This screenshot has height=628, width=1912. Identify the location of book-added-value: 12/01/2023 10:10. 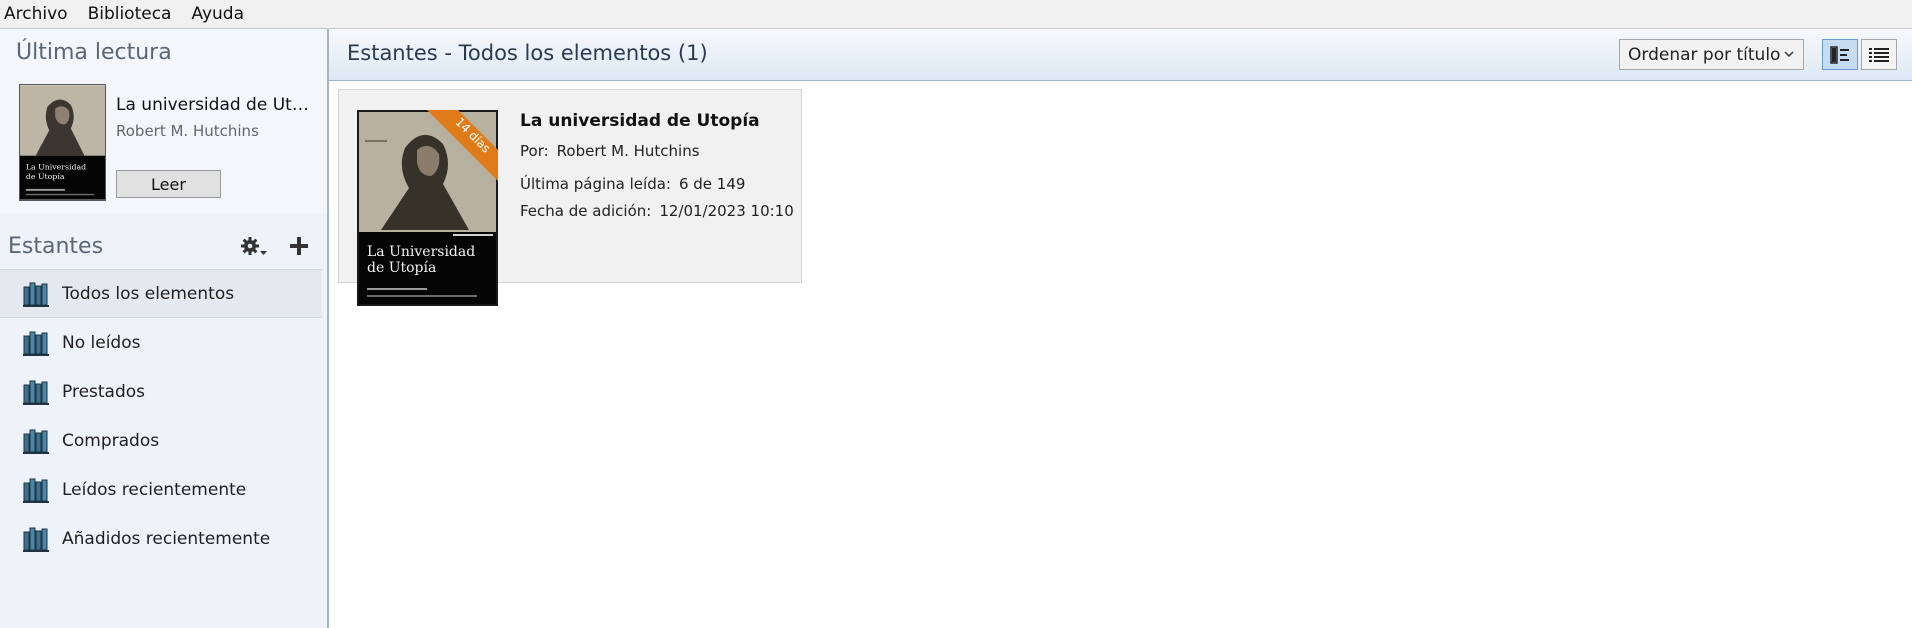
(726, 211).